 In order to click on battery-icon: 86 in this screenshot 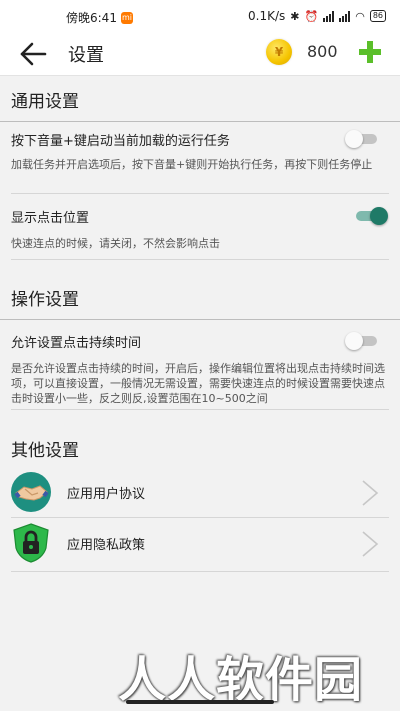, I will do `click(377, 16)`.